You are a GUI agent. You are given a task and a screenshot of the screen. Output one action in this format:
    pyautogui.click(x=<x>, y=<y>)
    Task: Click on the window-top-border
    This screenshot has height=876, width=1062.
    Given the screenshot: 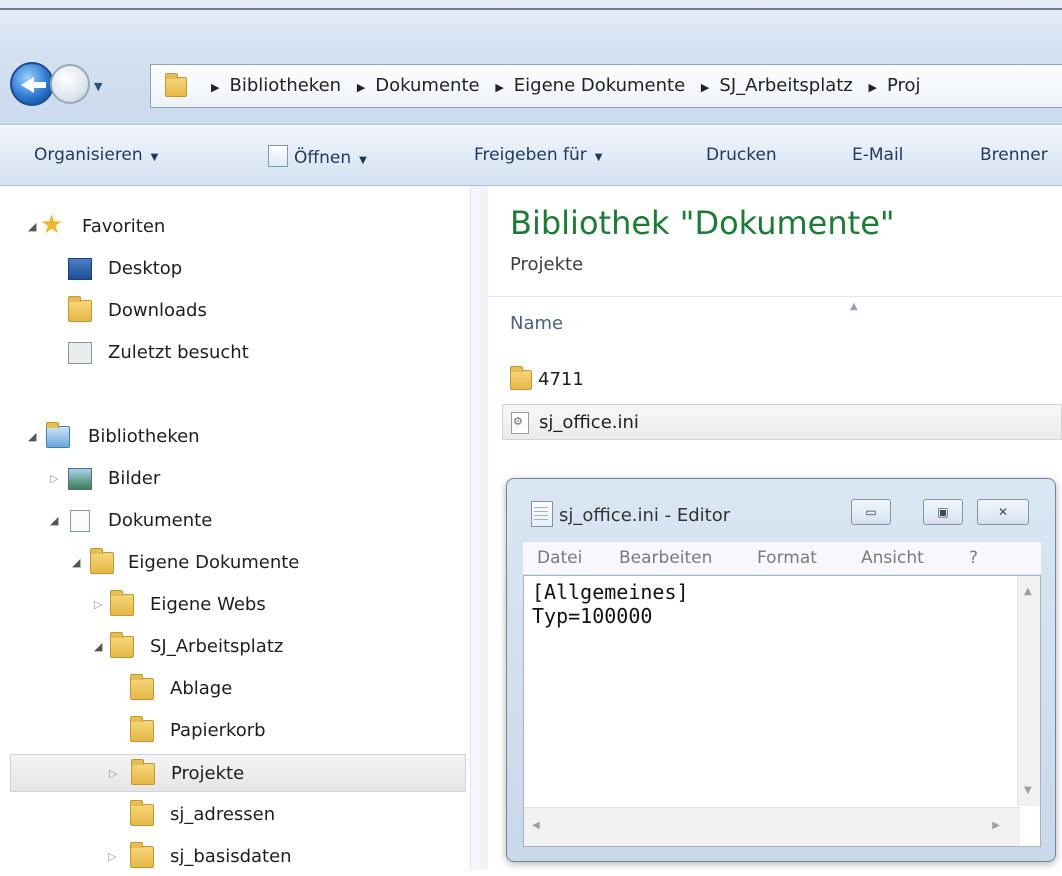 What is the action you would take?
    pyautogui.click(x=531, y=9)
    